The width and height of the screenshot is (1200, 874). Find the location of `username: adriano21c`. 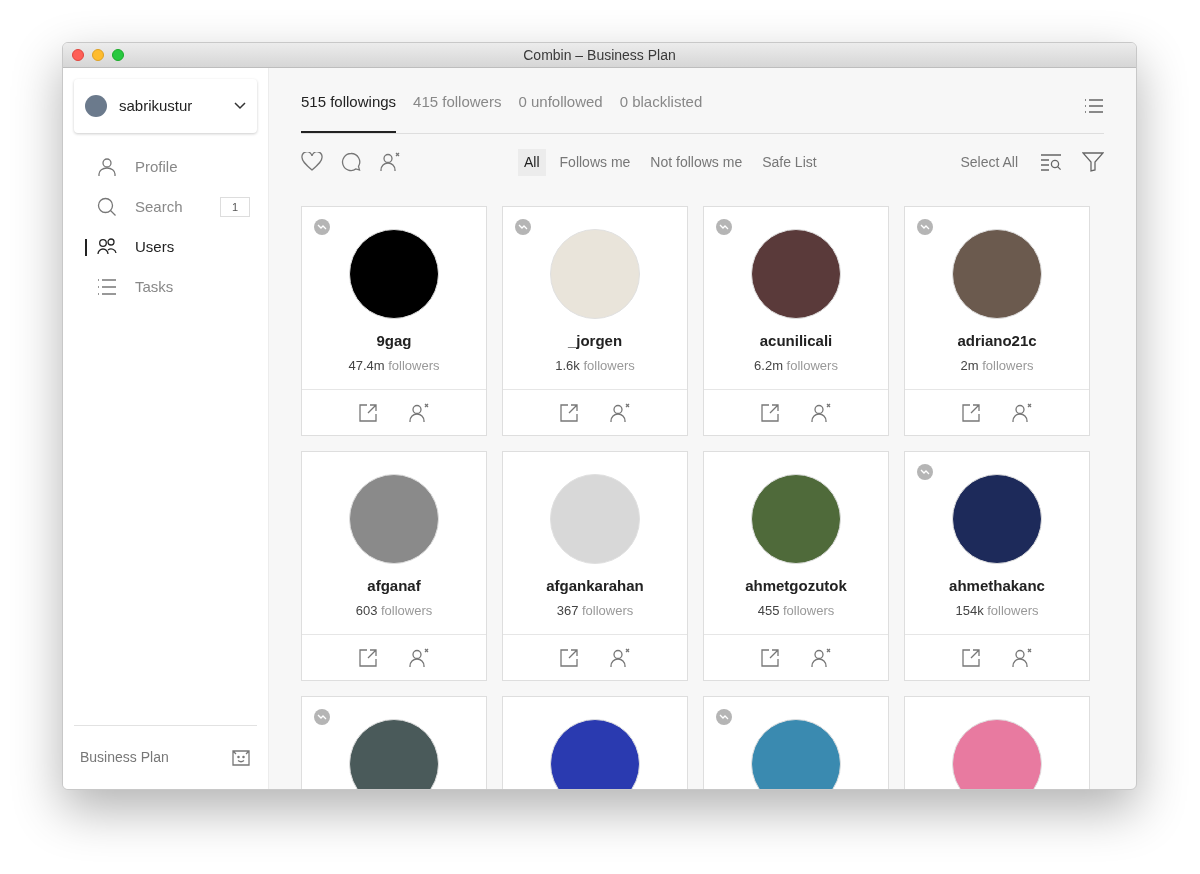

username: adriano21c is located at coordinates (997, 341).